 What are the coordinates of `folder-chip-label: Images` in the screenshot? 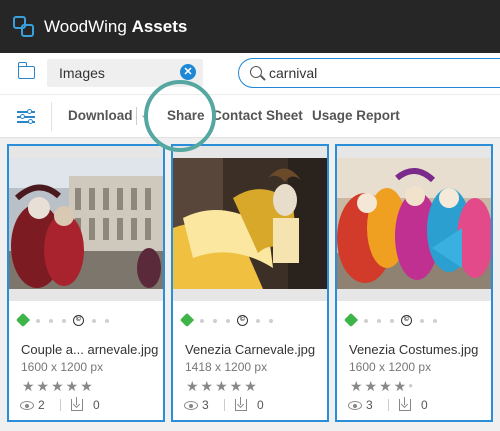 It's located at (82, 73).